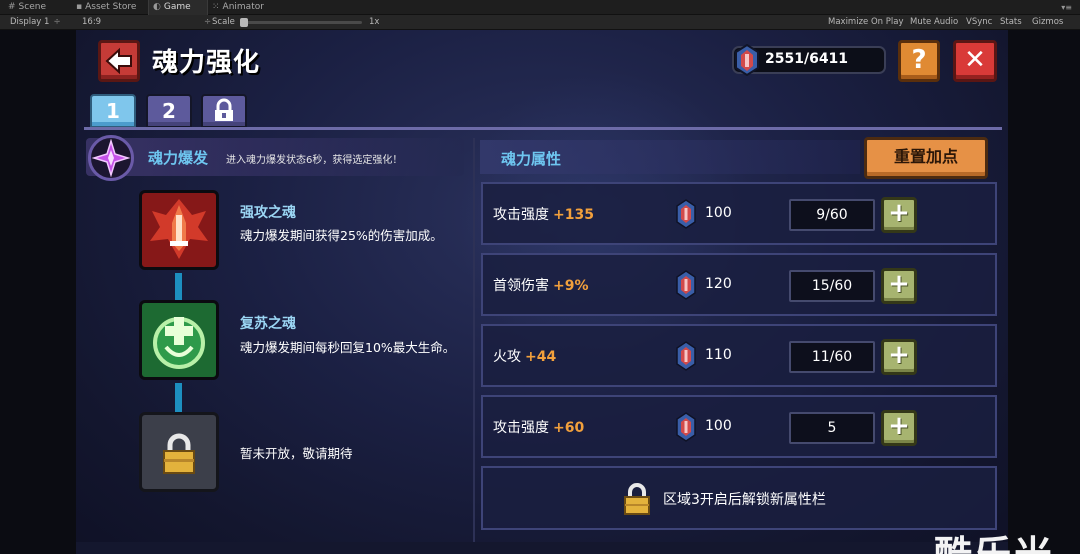 This screenshot has width=1080, height=554. Describe the element at coordinates (157, 7) in the screenshot. I see `gamepad-icon: ◐` at that location.